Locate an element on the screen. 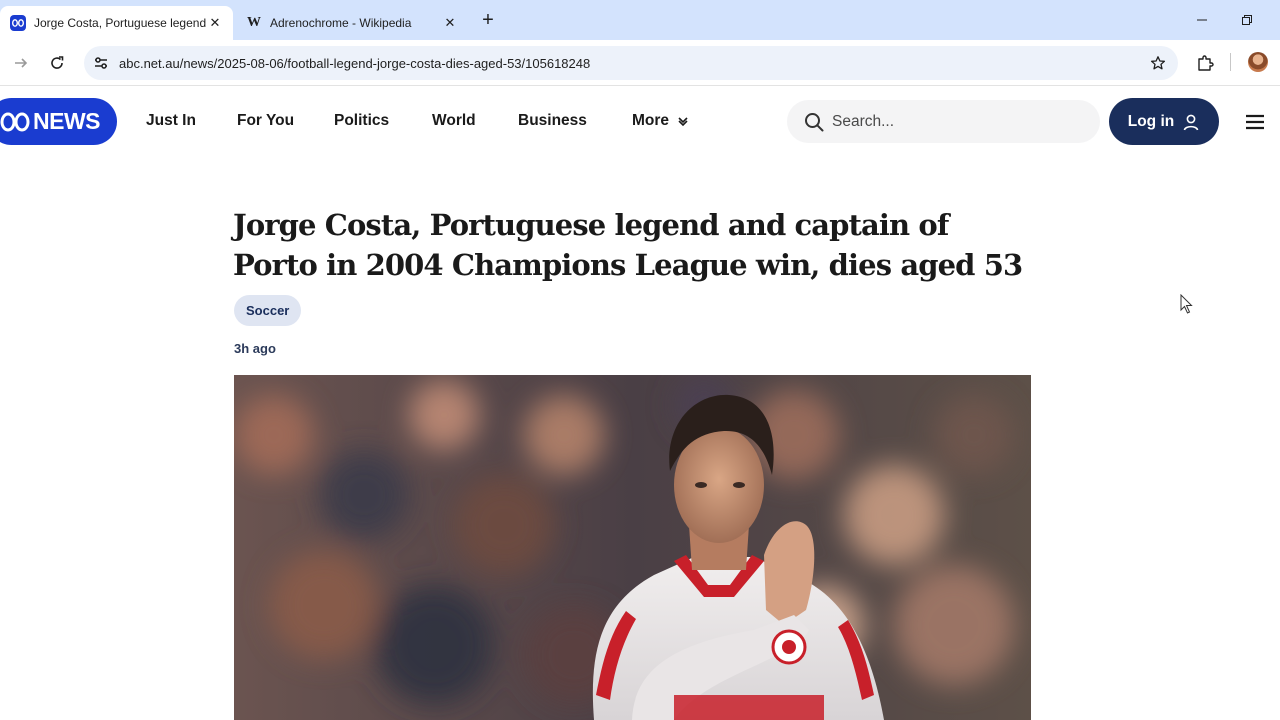  login-button: Log in is located at coordinates (1164, 121).